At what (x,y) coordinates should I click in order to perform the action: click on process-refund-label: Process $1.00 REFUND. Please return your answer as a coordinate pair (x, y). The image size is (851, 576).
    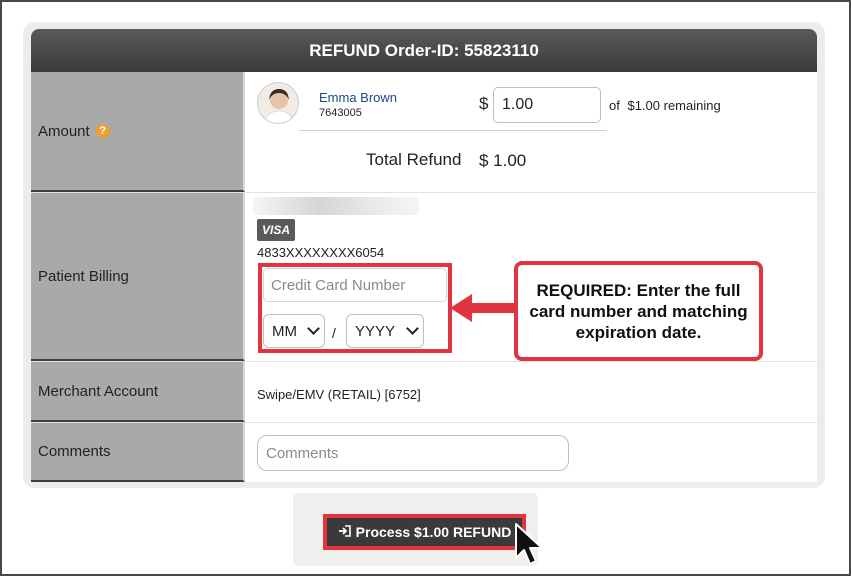
    Looking at the image, I should click on (433, 532).